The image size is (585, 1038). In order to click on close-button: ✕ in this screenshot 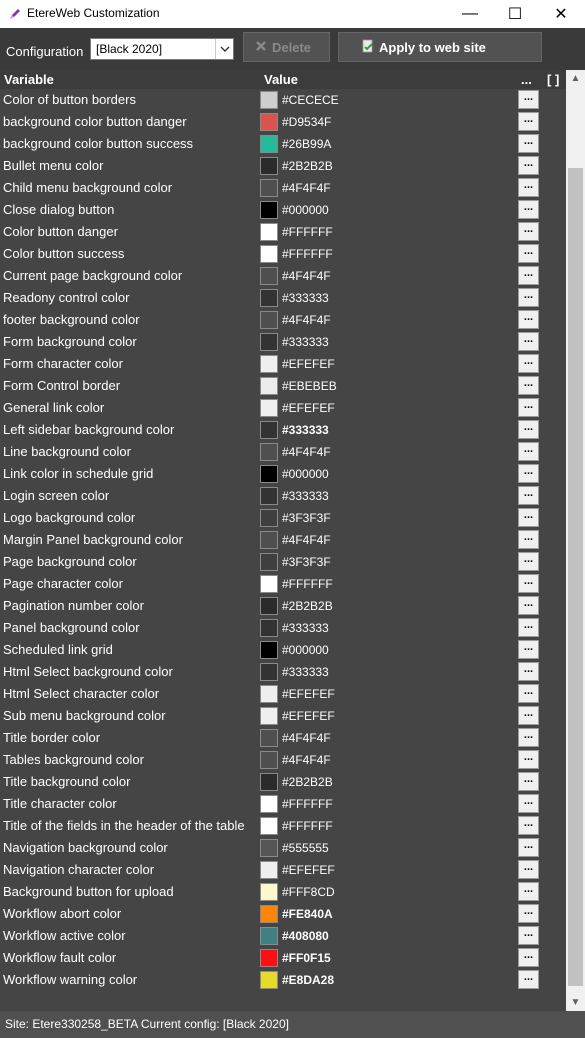, I will do `click(561, 14)`.